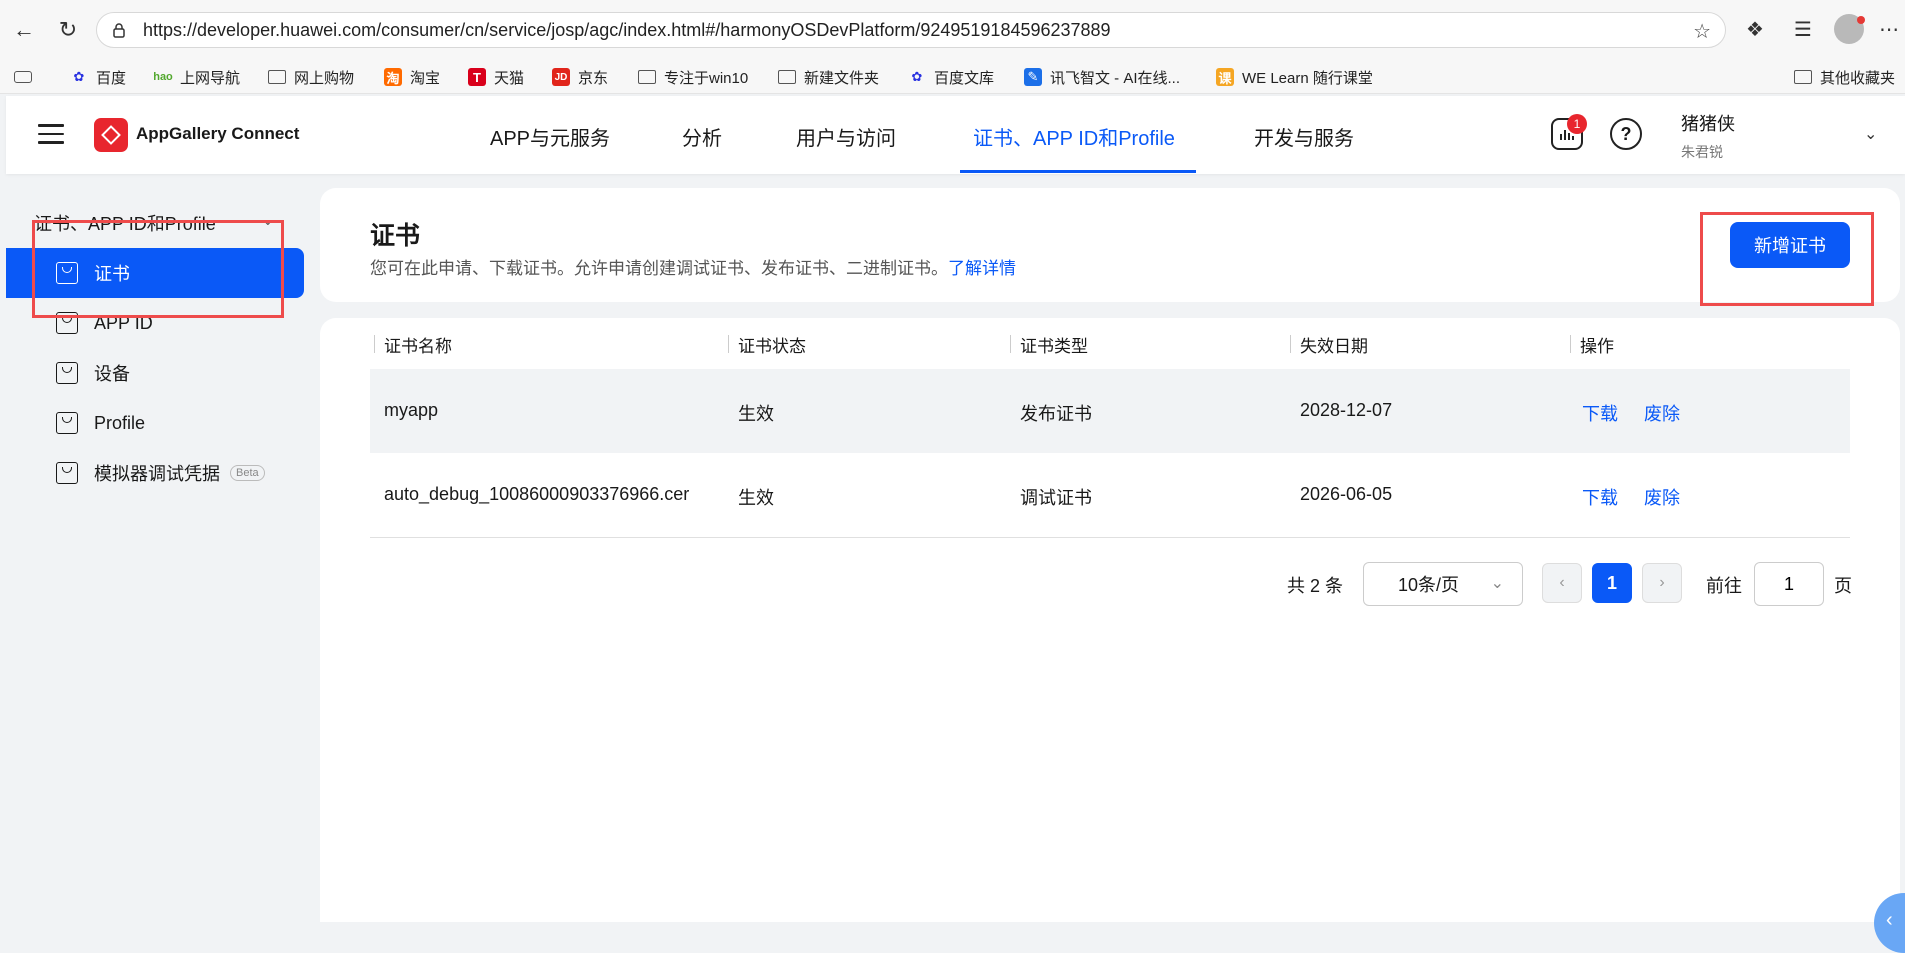 The image size is (1905, 953). What do you see at coordinates (1110, 411) in the screenshot?
I see `table-row` at bounding box center [1110, 411].